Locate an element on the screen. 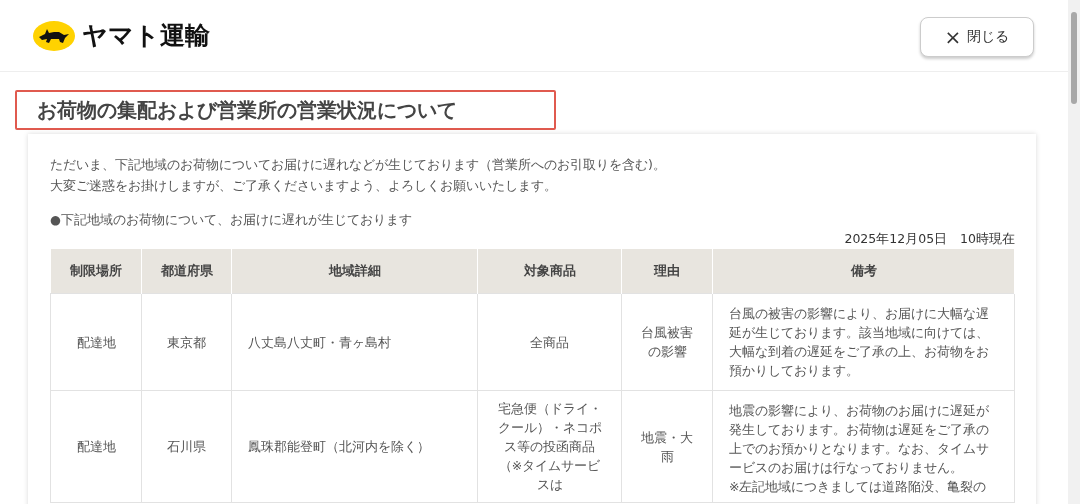  timestamp: 2025年12月05日 10時現在 is located at coordinates (929, 239).